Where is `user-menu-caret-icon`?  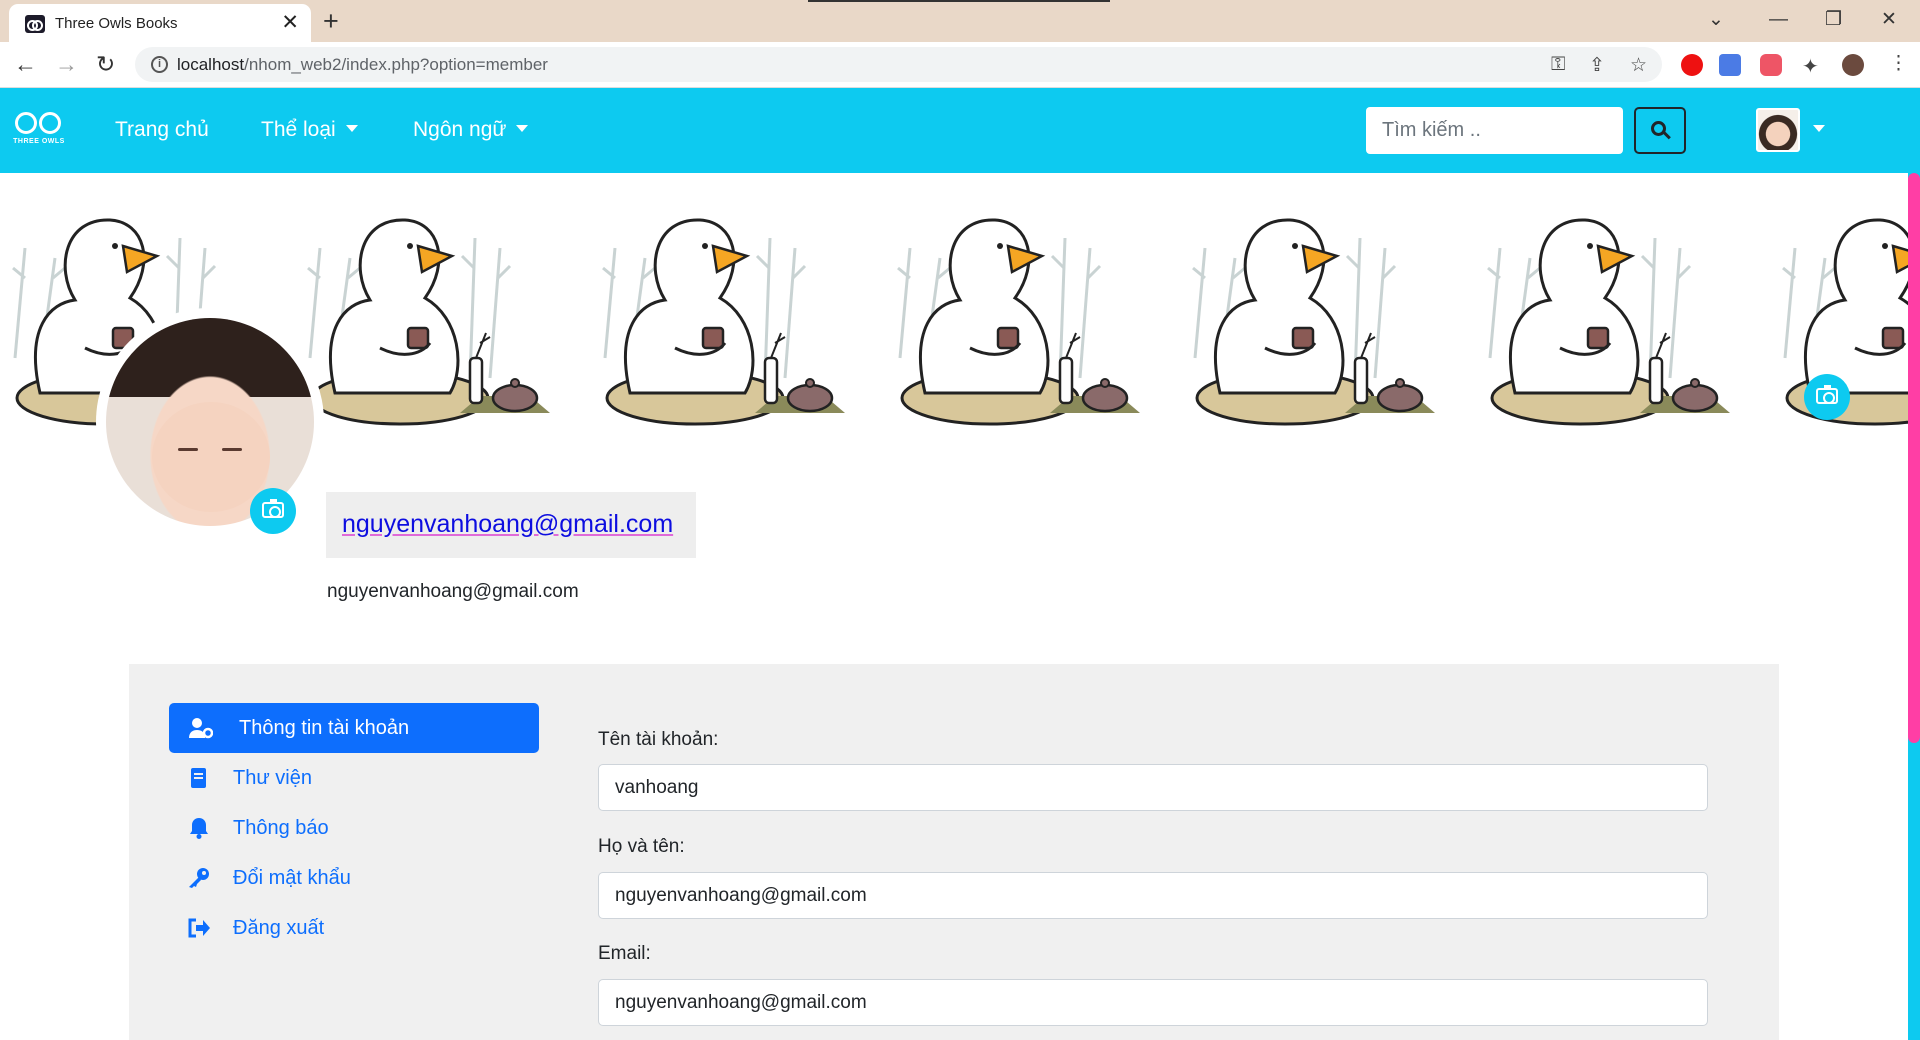 user-menu-caret-icon is located at coordinates (1819, 128).